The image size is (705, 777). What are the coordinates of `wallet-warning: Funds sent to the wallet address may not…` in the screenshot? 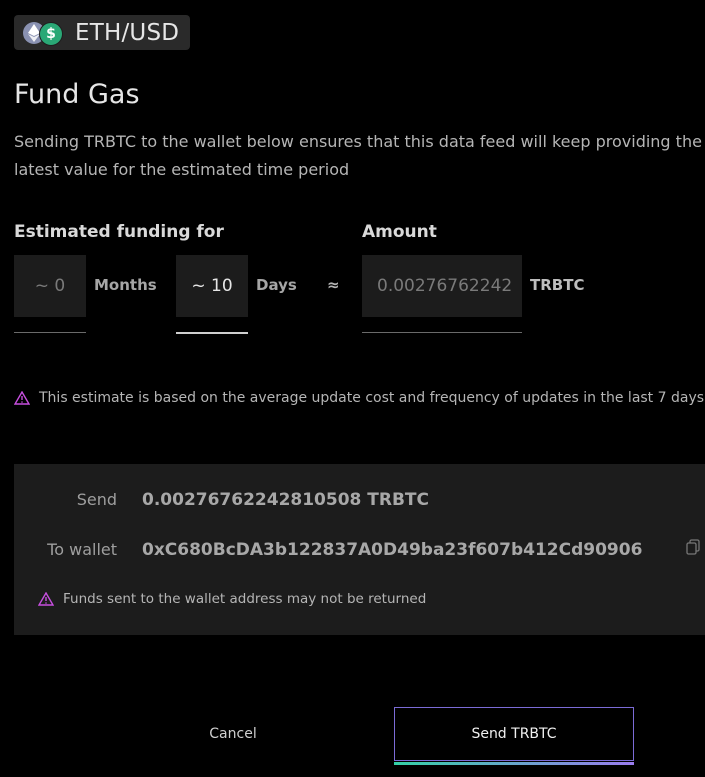 It's located at (232, 599).